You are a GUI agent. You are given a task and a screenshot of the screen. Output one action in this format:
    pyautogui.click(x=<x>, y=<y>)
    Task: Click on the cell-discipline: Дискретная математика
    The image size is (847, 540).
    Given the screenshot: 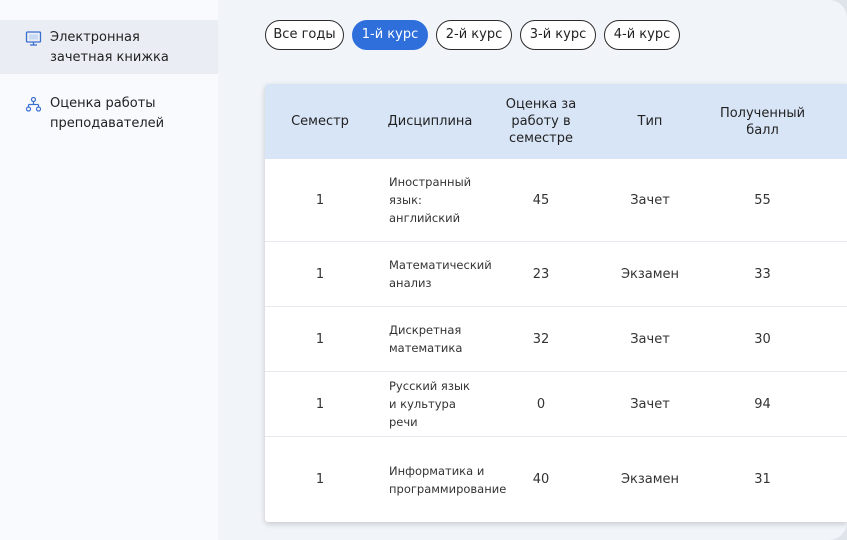 What is the action you would take?
    pyautogui.click(x=426, y=339)
    